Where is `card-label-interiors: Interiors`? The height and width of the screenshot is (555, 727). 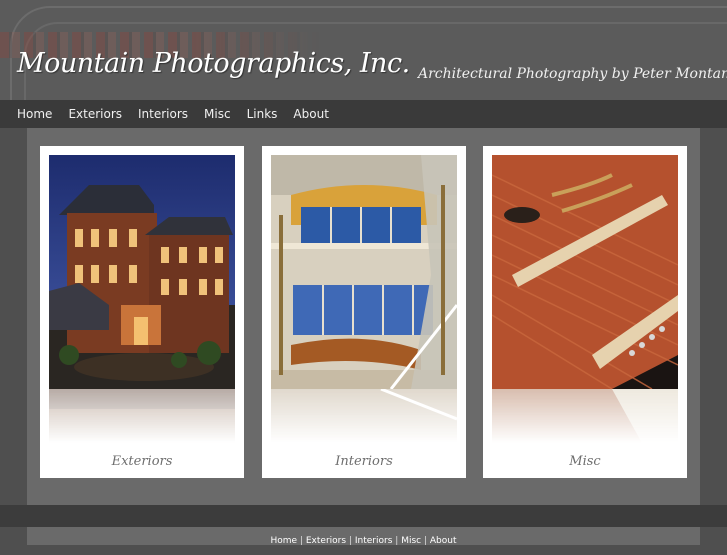
card-label-interiors: Interiors is located at coordinates (364, 461).